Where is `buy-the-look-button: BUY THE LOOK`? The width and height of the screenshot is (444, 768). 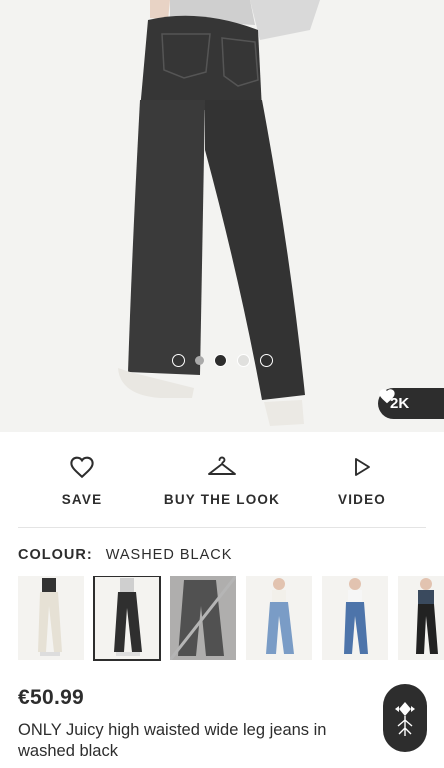 buy-the-look-button: BUY THE LOOK is located at coordinates (222, 489).